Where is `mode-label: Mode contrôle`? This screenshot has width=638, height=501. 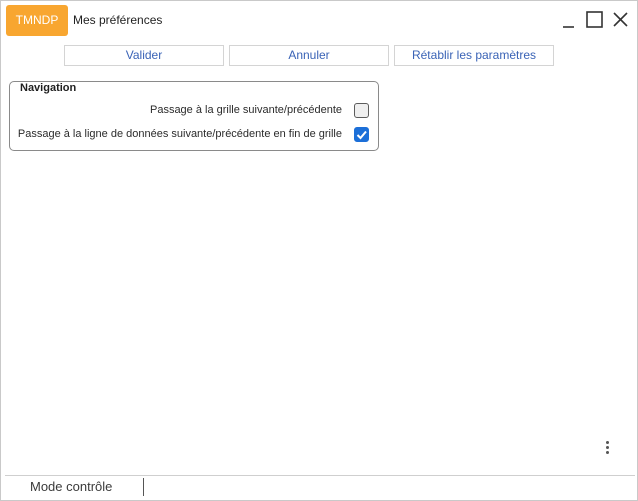 mode-label: Mode contrôle is located at coordinates (71, 486).